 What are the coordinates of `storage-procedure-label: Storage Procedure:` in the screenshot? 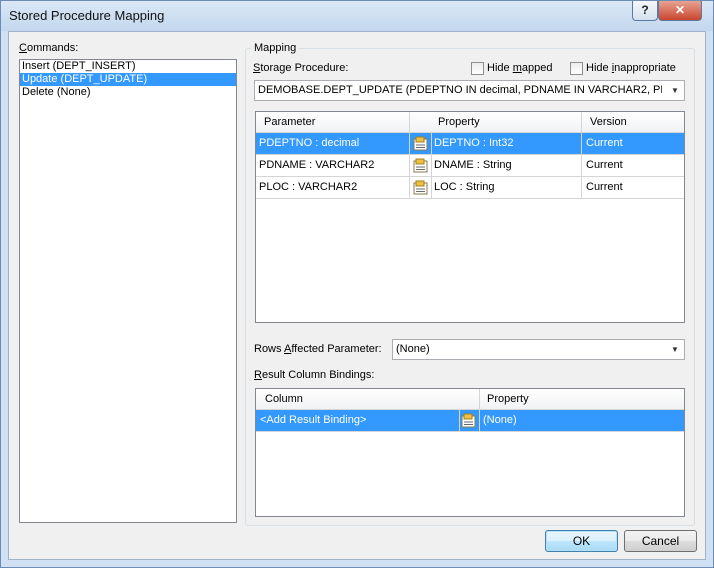 It's located at (301, 68).